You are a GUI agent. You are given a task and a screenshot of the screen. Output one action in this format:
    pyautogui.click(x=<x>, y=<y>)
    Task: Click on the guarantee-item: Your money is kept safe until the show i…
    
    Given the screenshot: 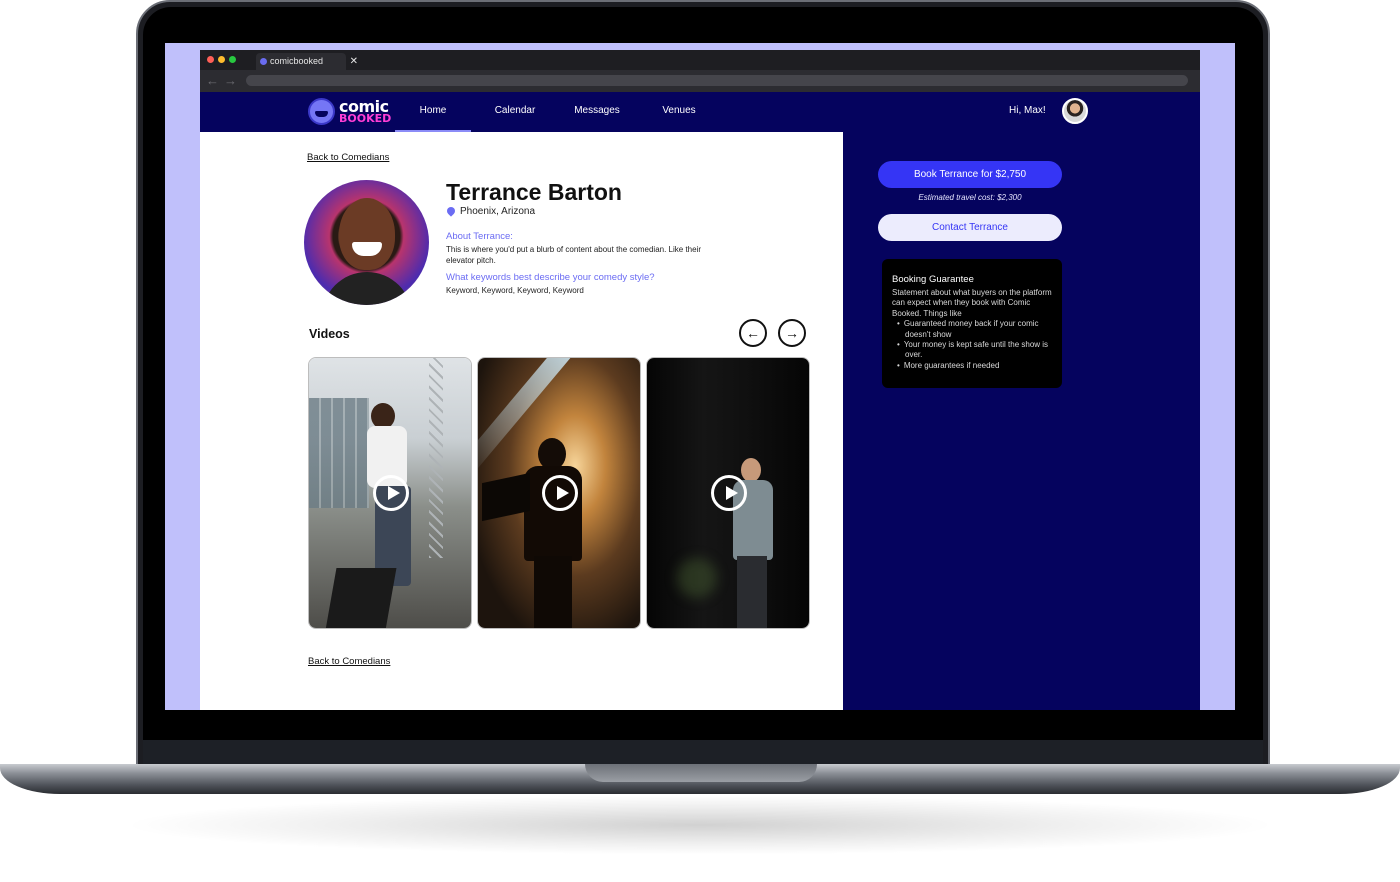 What is the action you would take?
    pyautogui.click(x=972, y=350)
    